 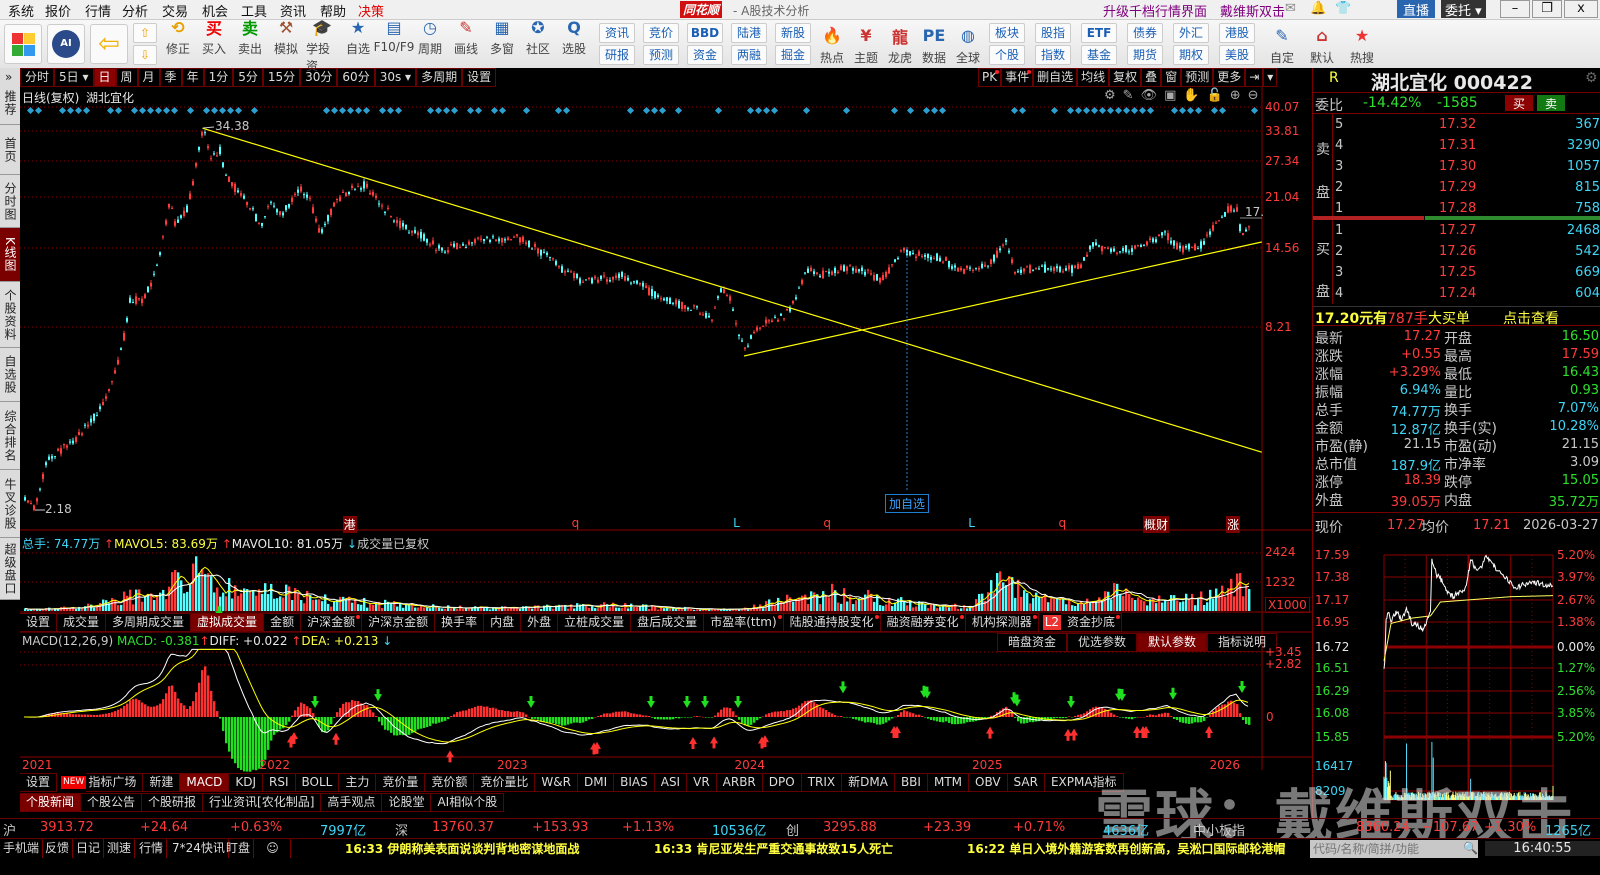 I want to click on sidebar-item: 首页, so click(x=10, y=150).